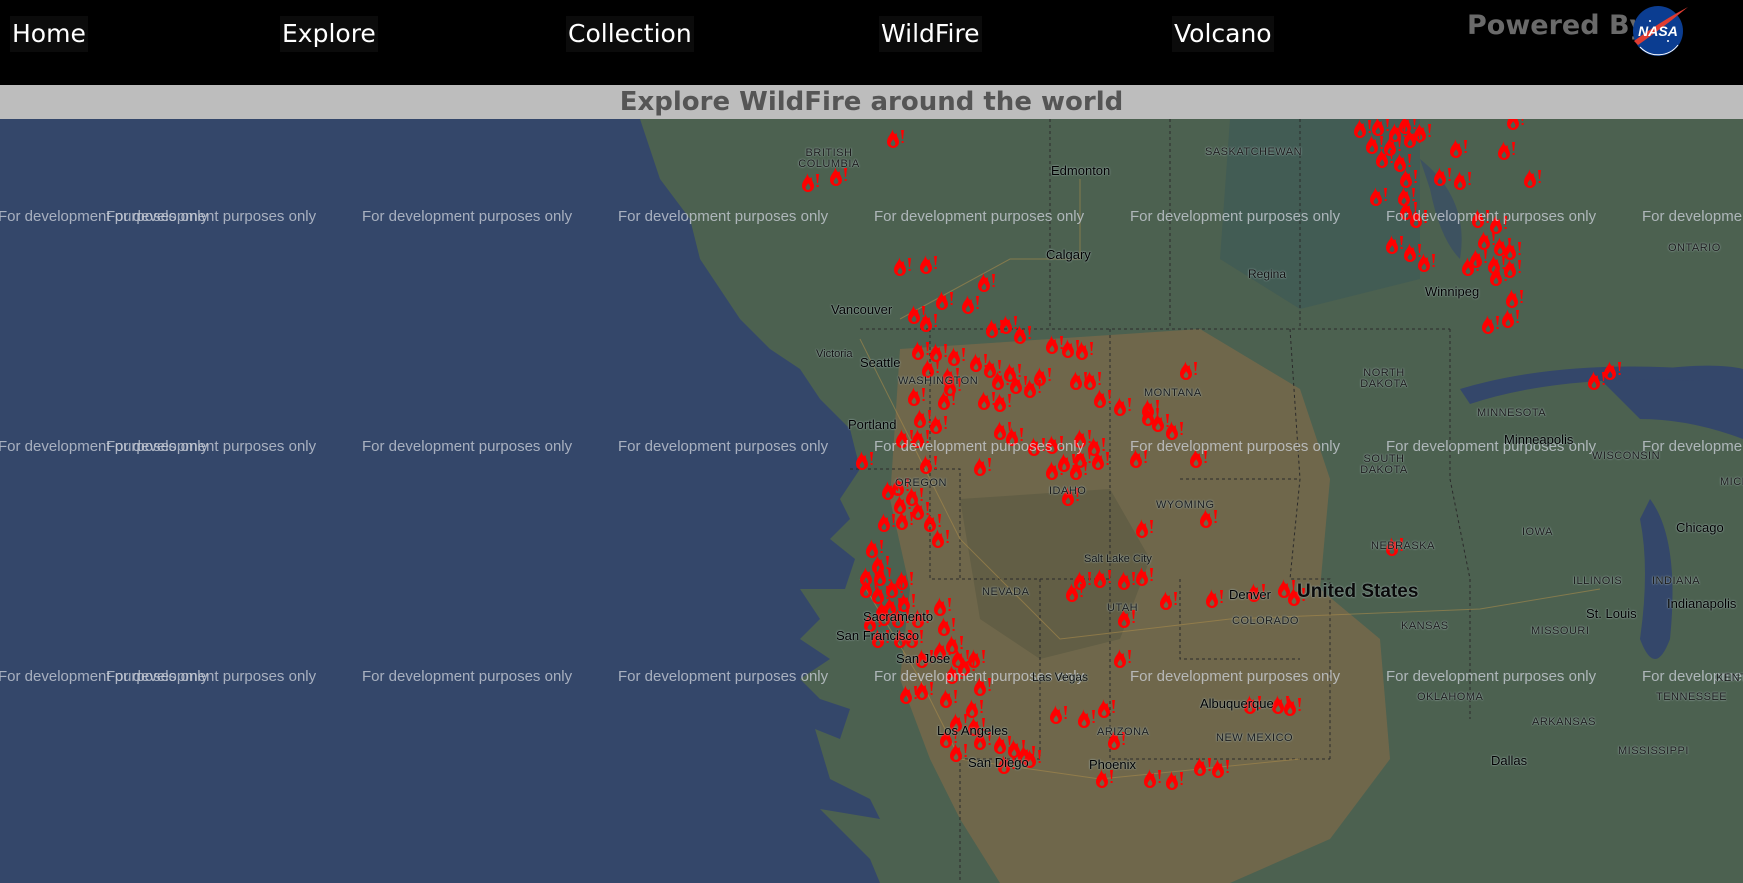  What do you see at coordinates (1185, 505) in the screenshot?
I see `map-label-wyoming: WYOMING` at bounding box center [1185, 505].